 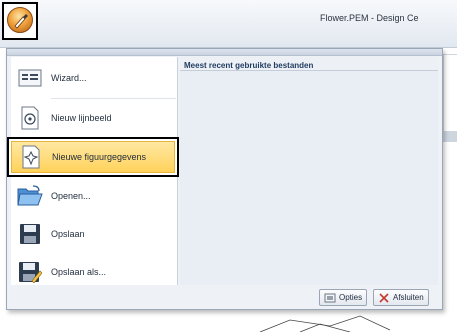 I want to click on menu-footer: Opties Afsluiten, so click(x=224, y=297).